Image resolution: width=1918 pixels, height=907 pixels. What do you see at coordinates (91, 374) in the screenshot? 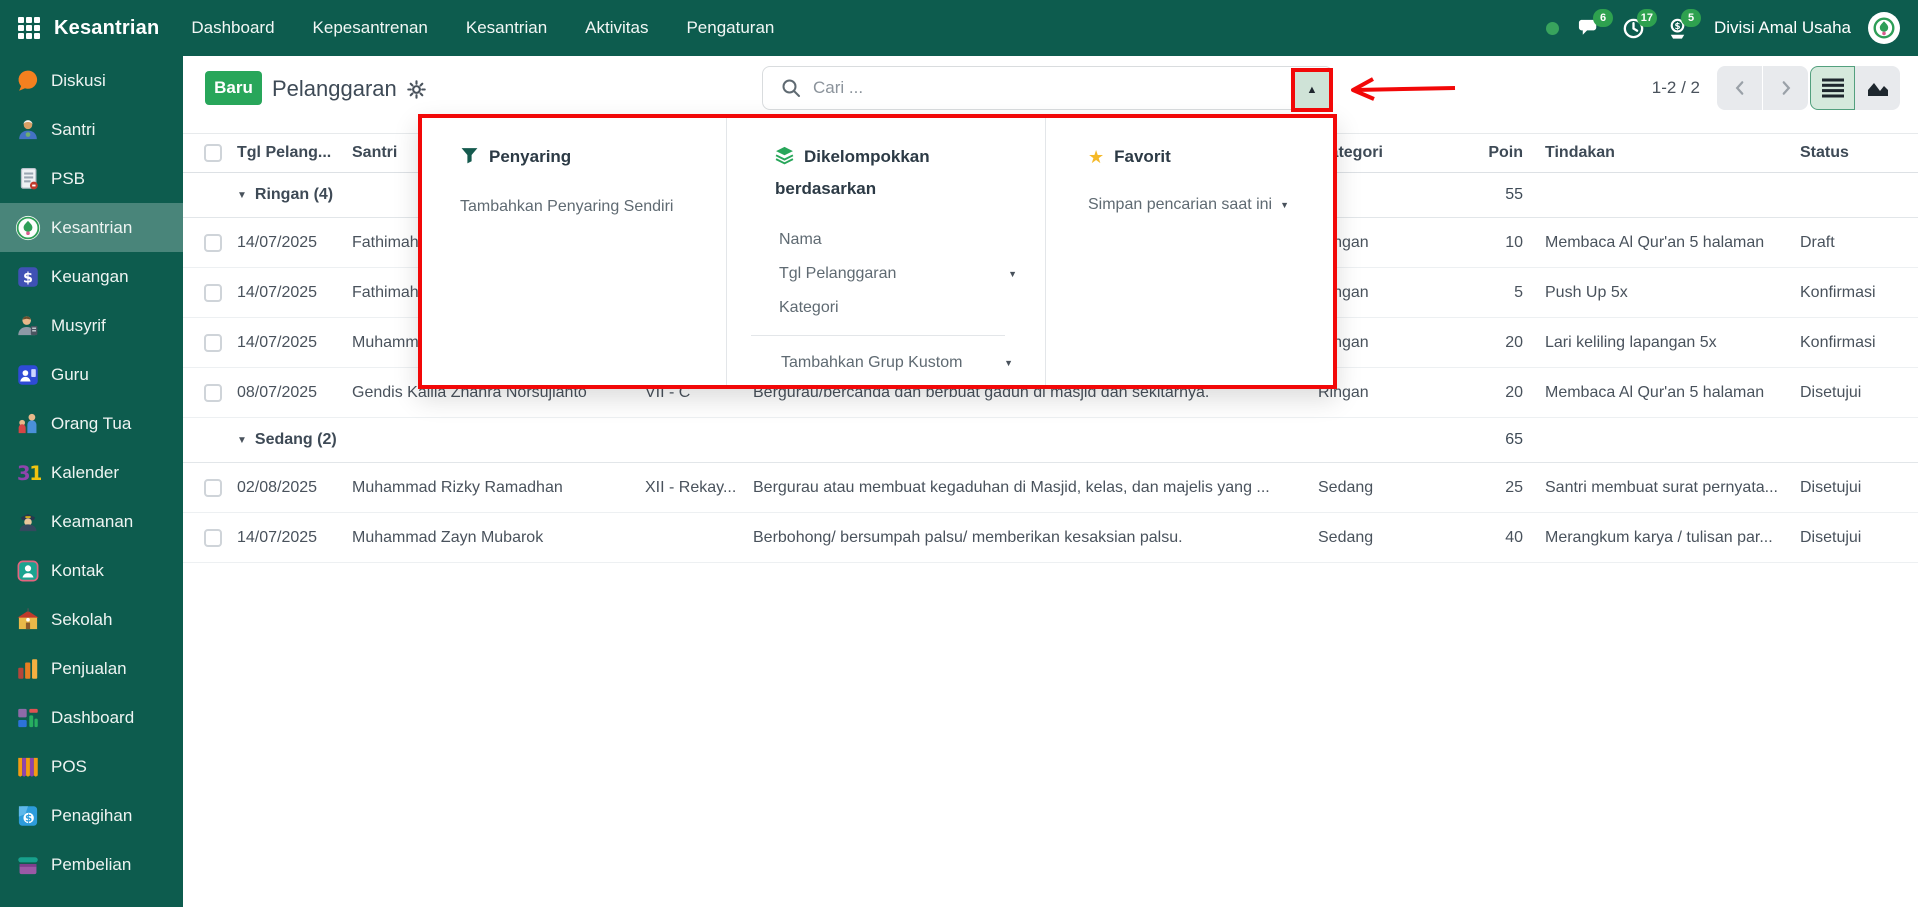
I see `sidebar-item-guru: Guru` at bounding box center [91, 374].